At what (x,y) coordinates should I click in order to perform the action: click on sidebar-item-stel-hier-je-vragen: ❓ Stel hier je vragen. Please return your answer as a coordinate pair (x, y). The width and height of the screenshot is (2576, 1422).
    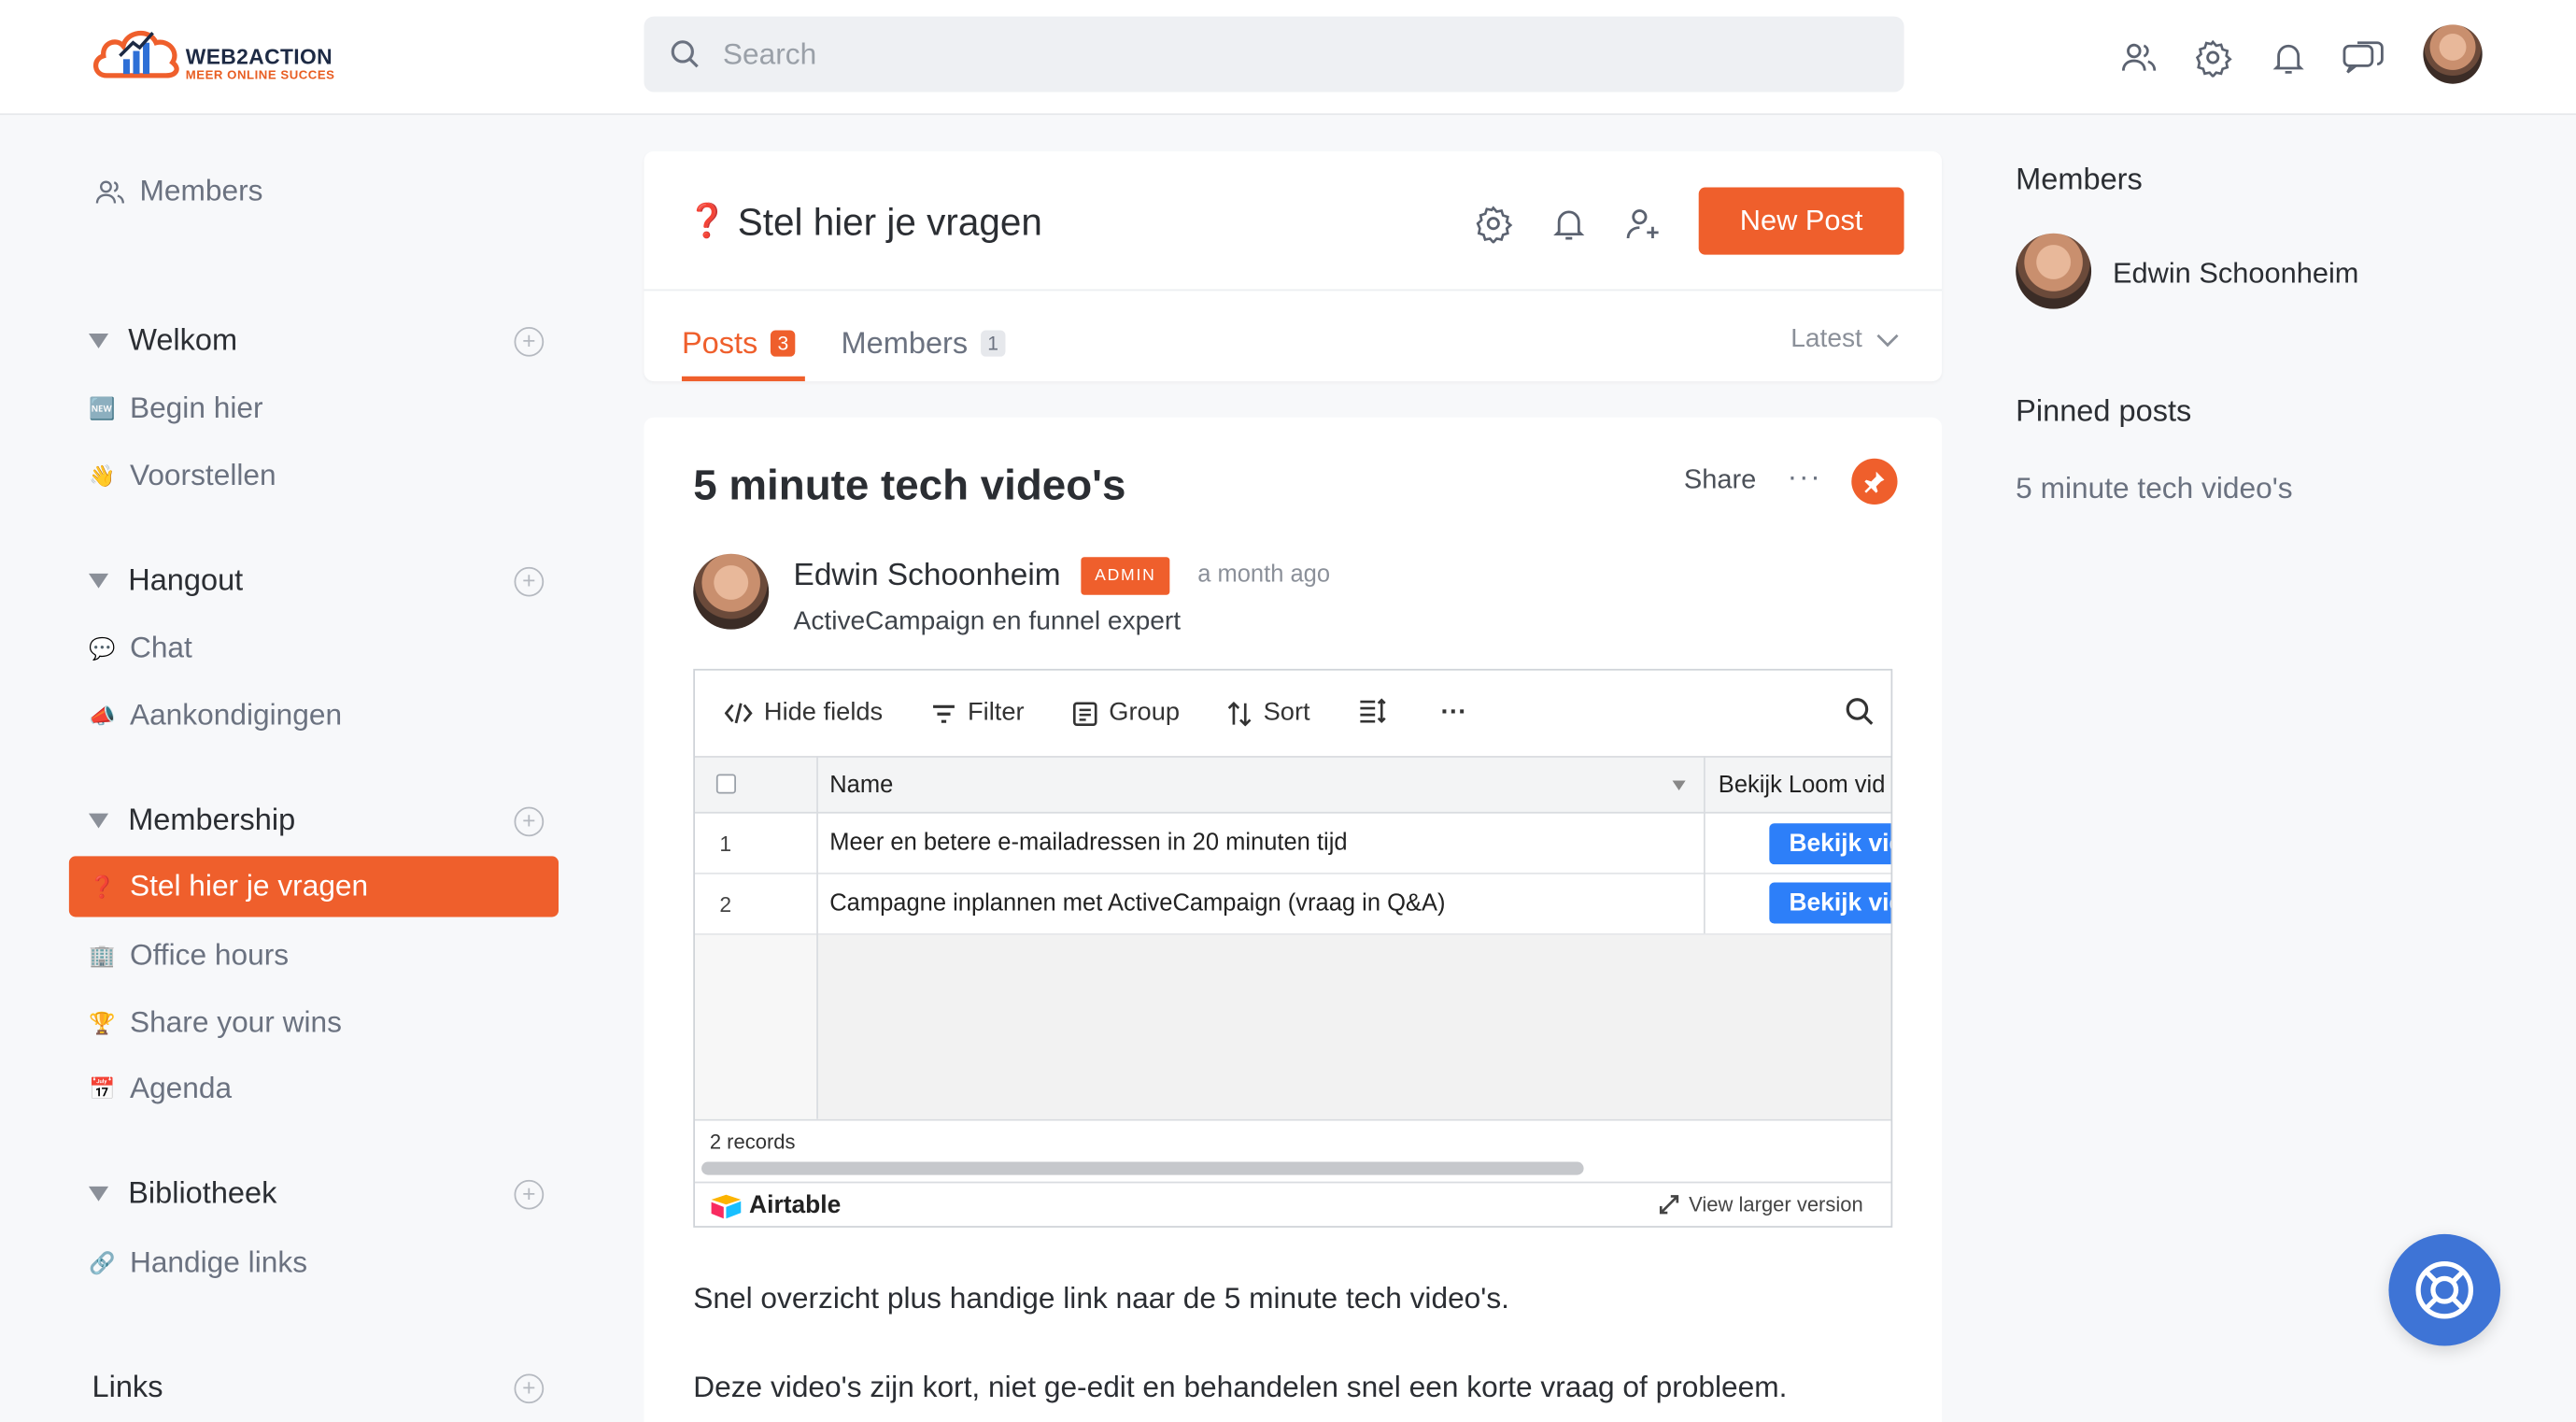
    Looking at the image, I should click on (228, 886).